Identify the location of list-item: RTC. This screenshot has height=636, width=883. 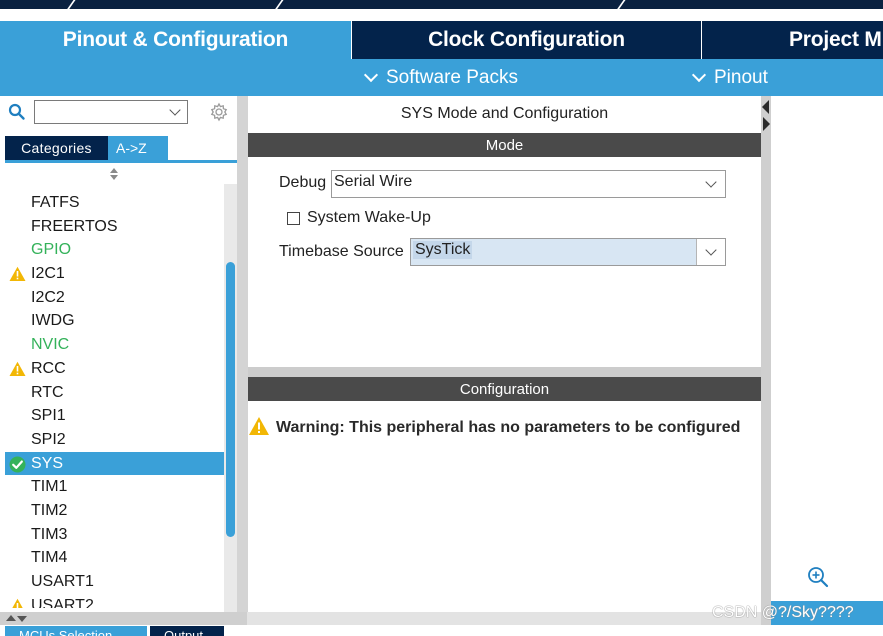
(114, 393).